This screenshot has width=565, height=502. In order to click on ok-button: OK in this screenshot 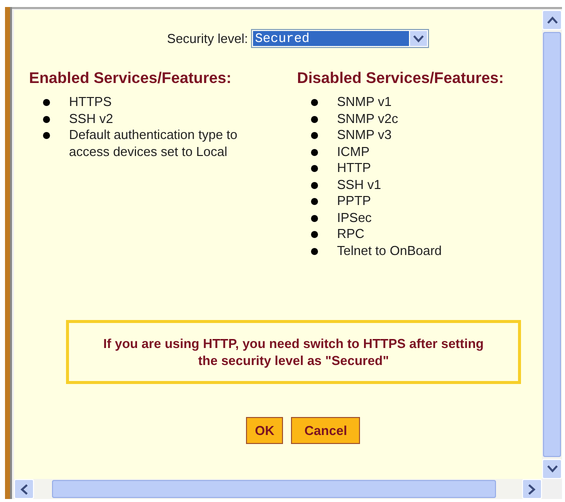, I will do `click(265, 430)`.